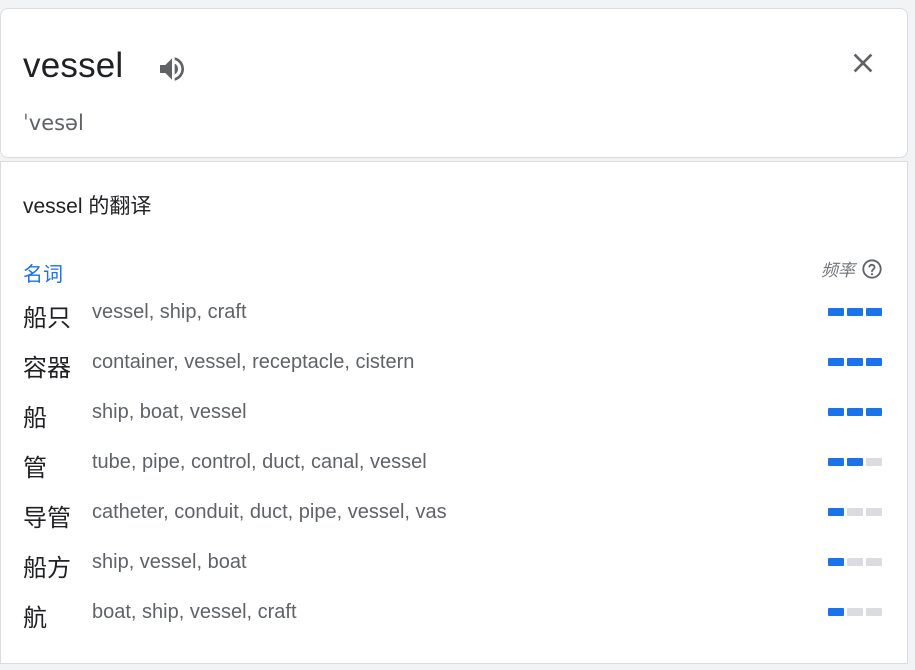 This screenshot has height=670, width=915. What do you see at coordinates (194, 612) in the screenshot?
I see `translation-synonyms: boat, ship, vessel, craft` at bounding box center [194, 612].